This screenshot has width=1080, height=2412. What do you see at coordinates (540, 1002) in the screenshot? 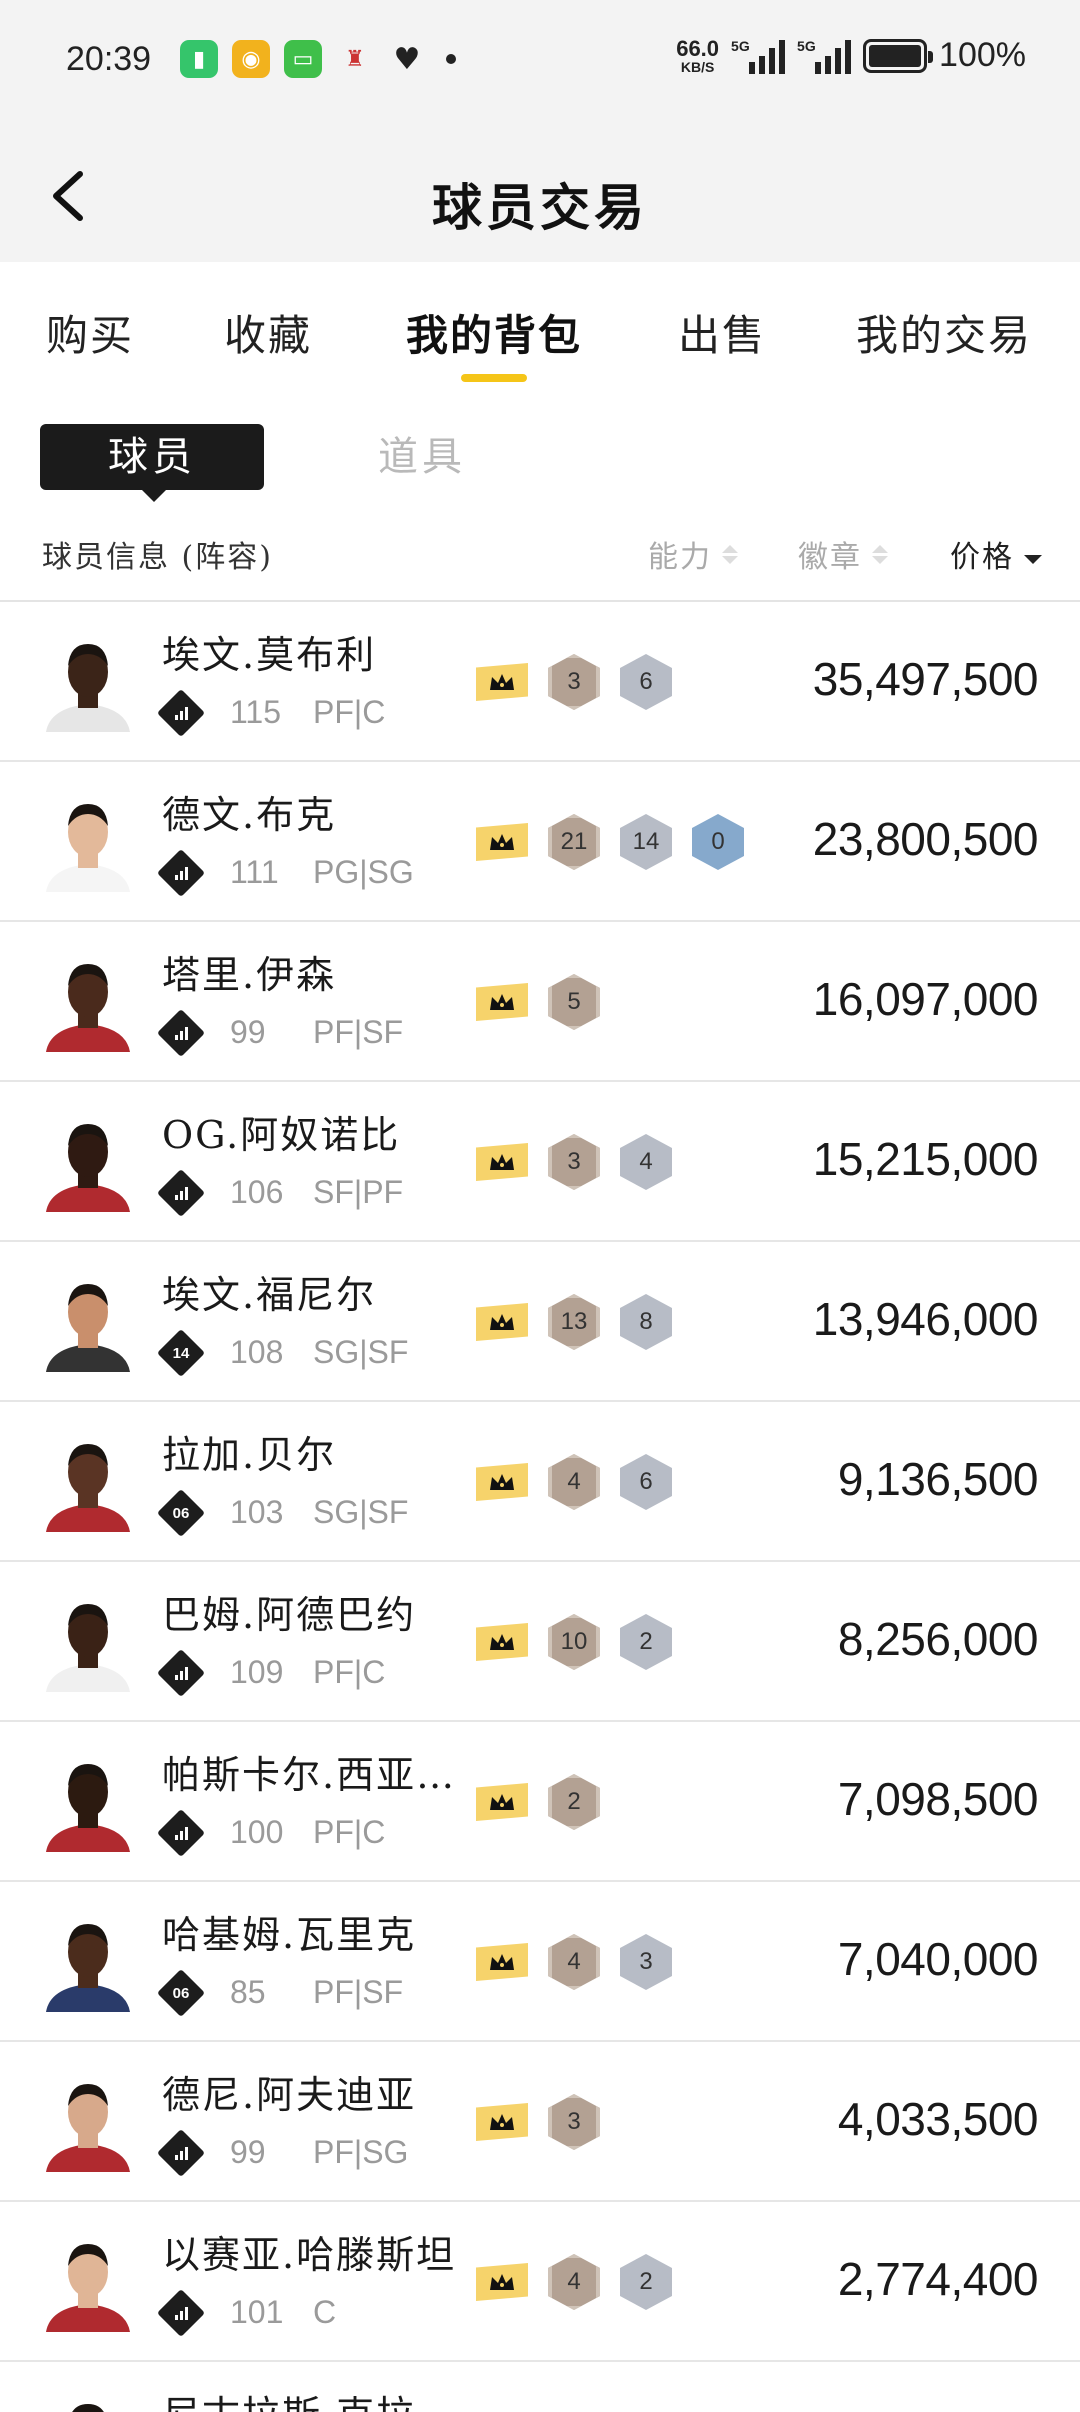
I see `player-row: 塔里.伊森 99 PF|SF 5 16,097,000` at bounding box center [540, 1002].